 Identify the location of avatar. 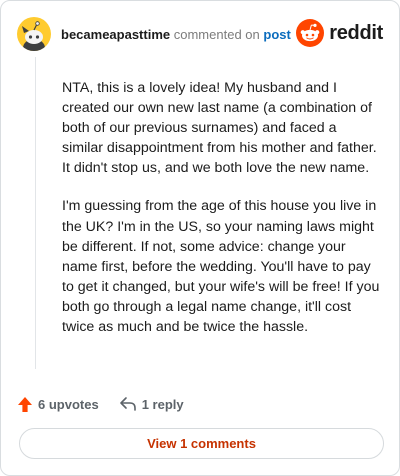
(34, 34).